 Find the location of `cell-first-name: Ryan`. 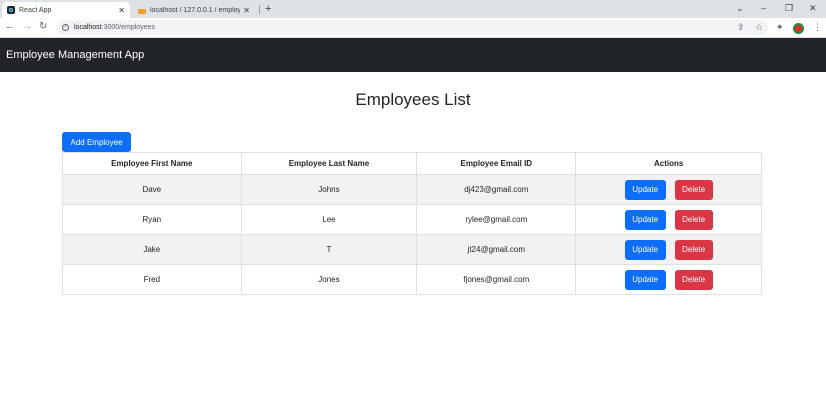

cell-first-name: Ryan is located at coordinates (152, 219).